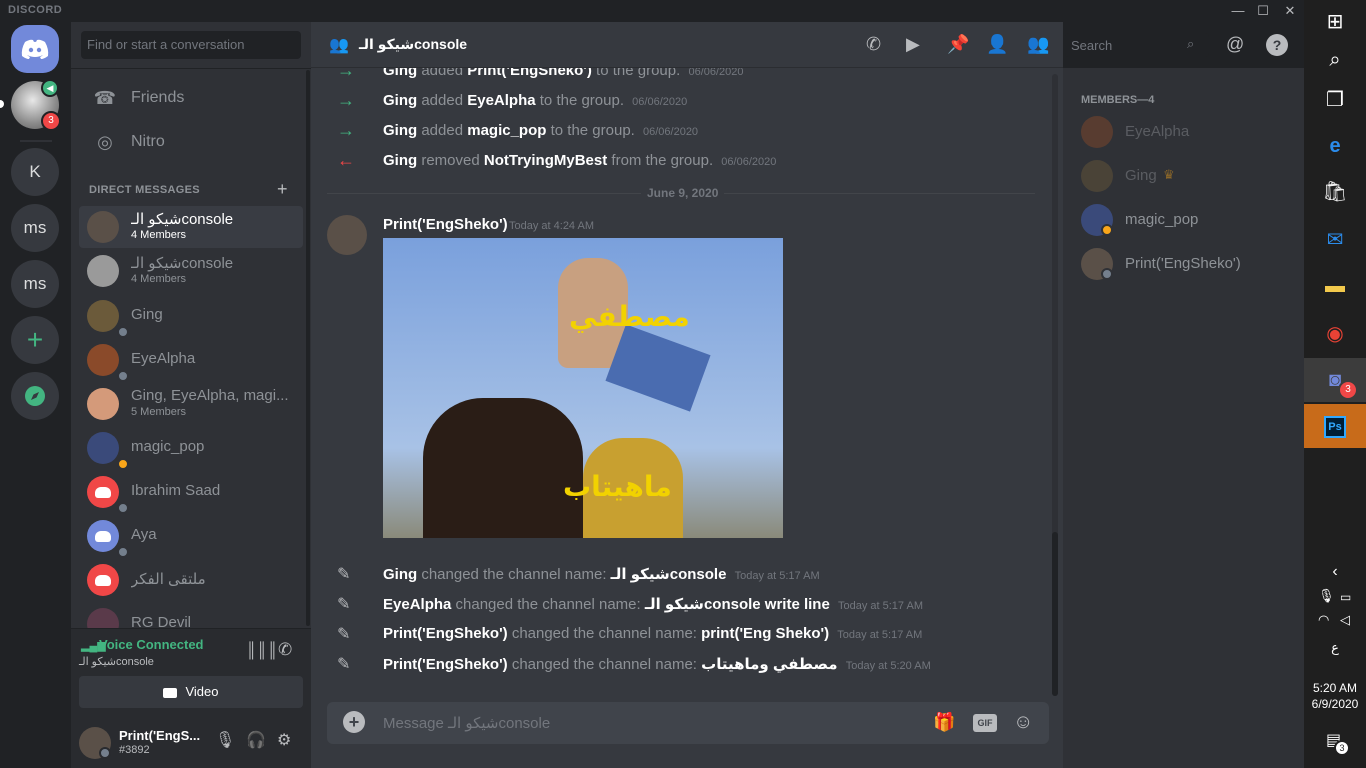  I want to click on dm-item: Ibrahim Saad, so click(191, 492).